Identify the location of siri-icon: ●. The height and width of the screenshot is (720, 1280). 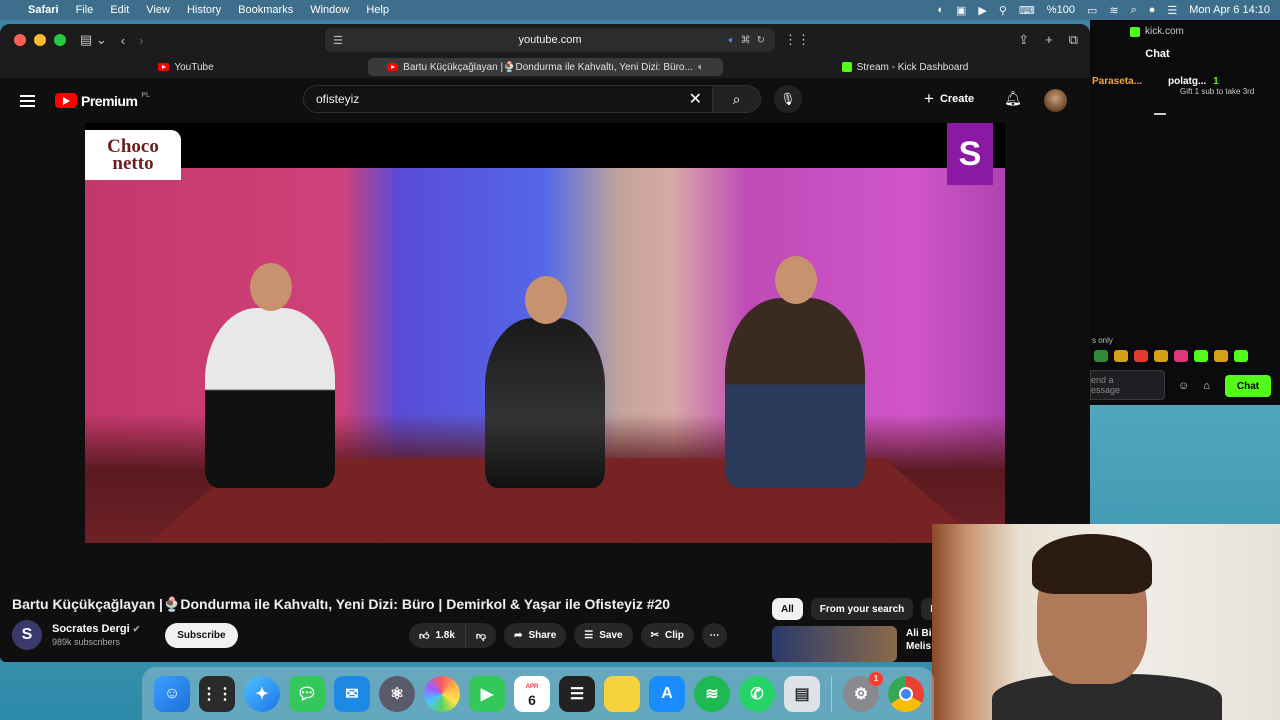
(1152, 10).